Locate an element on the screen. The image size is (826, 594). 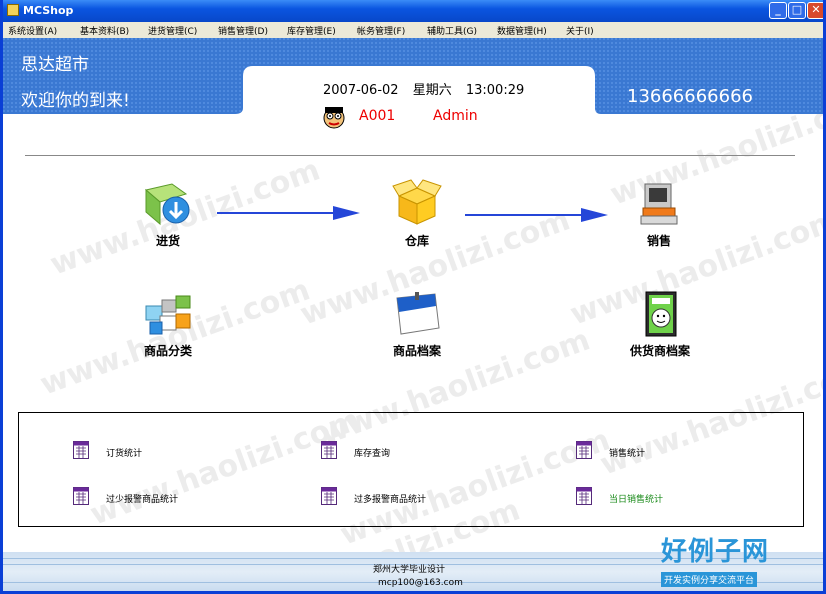
module-sales-label: 销售 is located at coordinates (658, 241).